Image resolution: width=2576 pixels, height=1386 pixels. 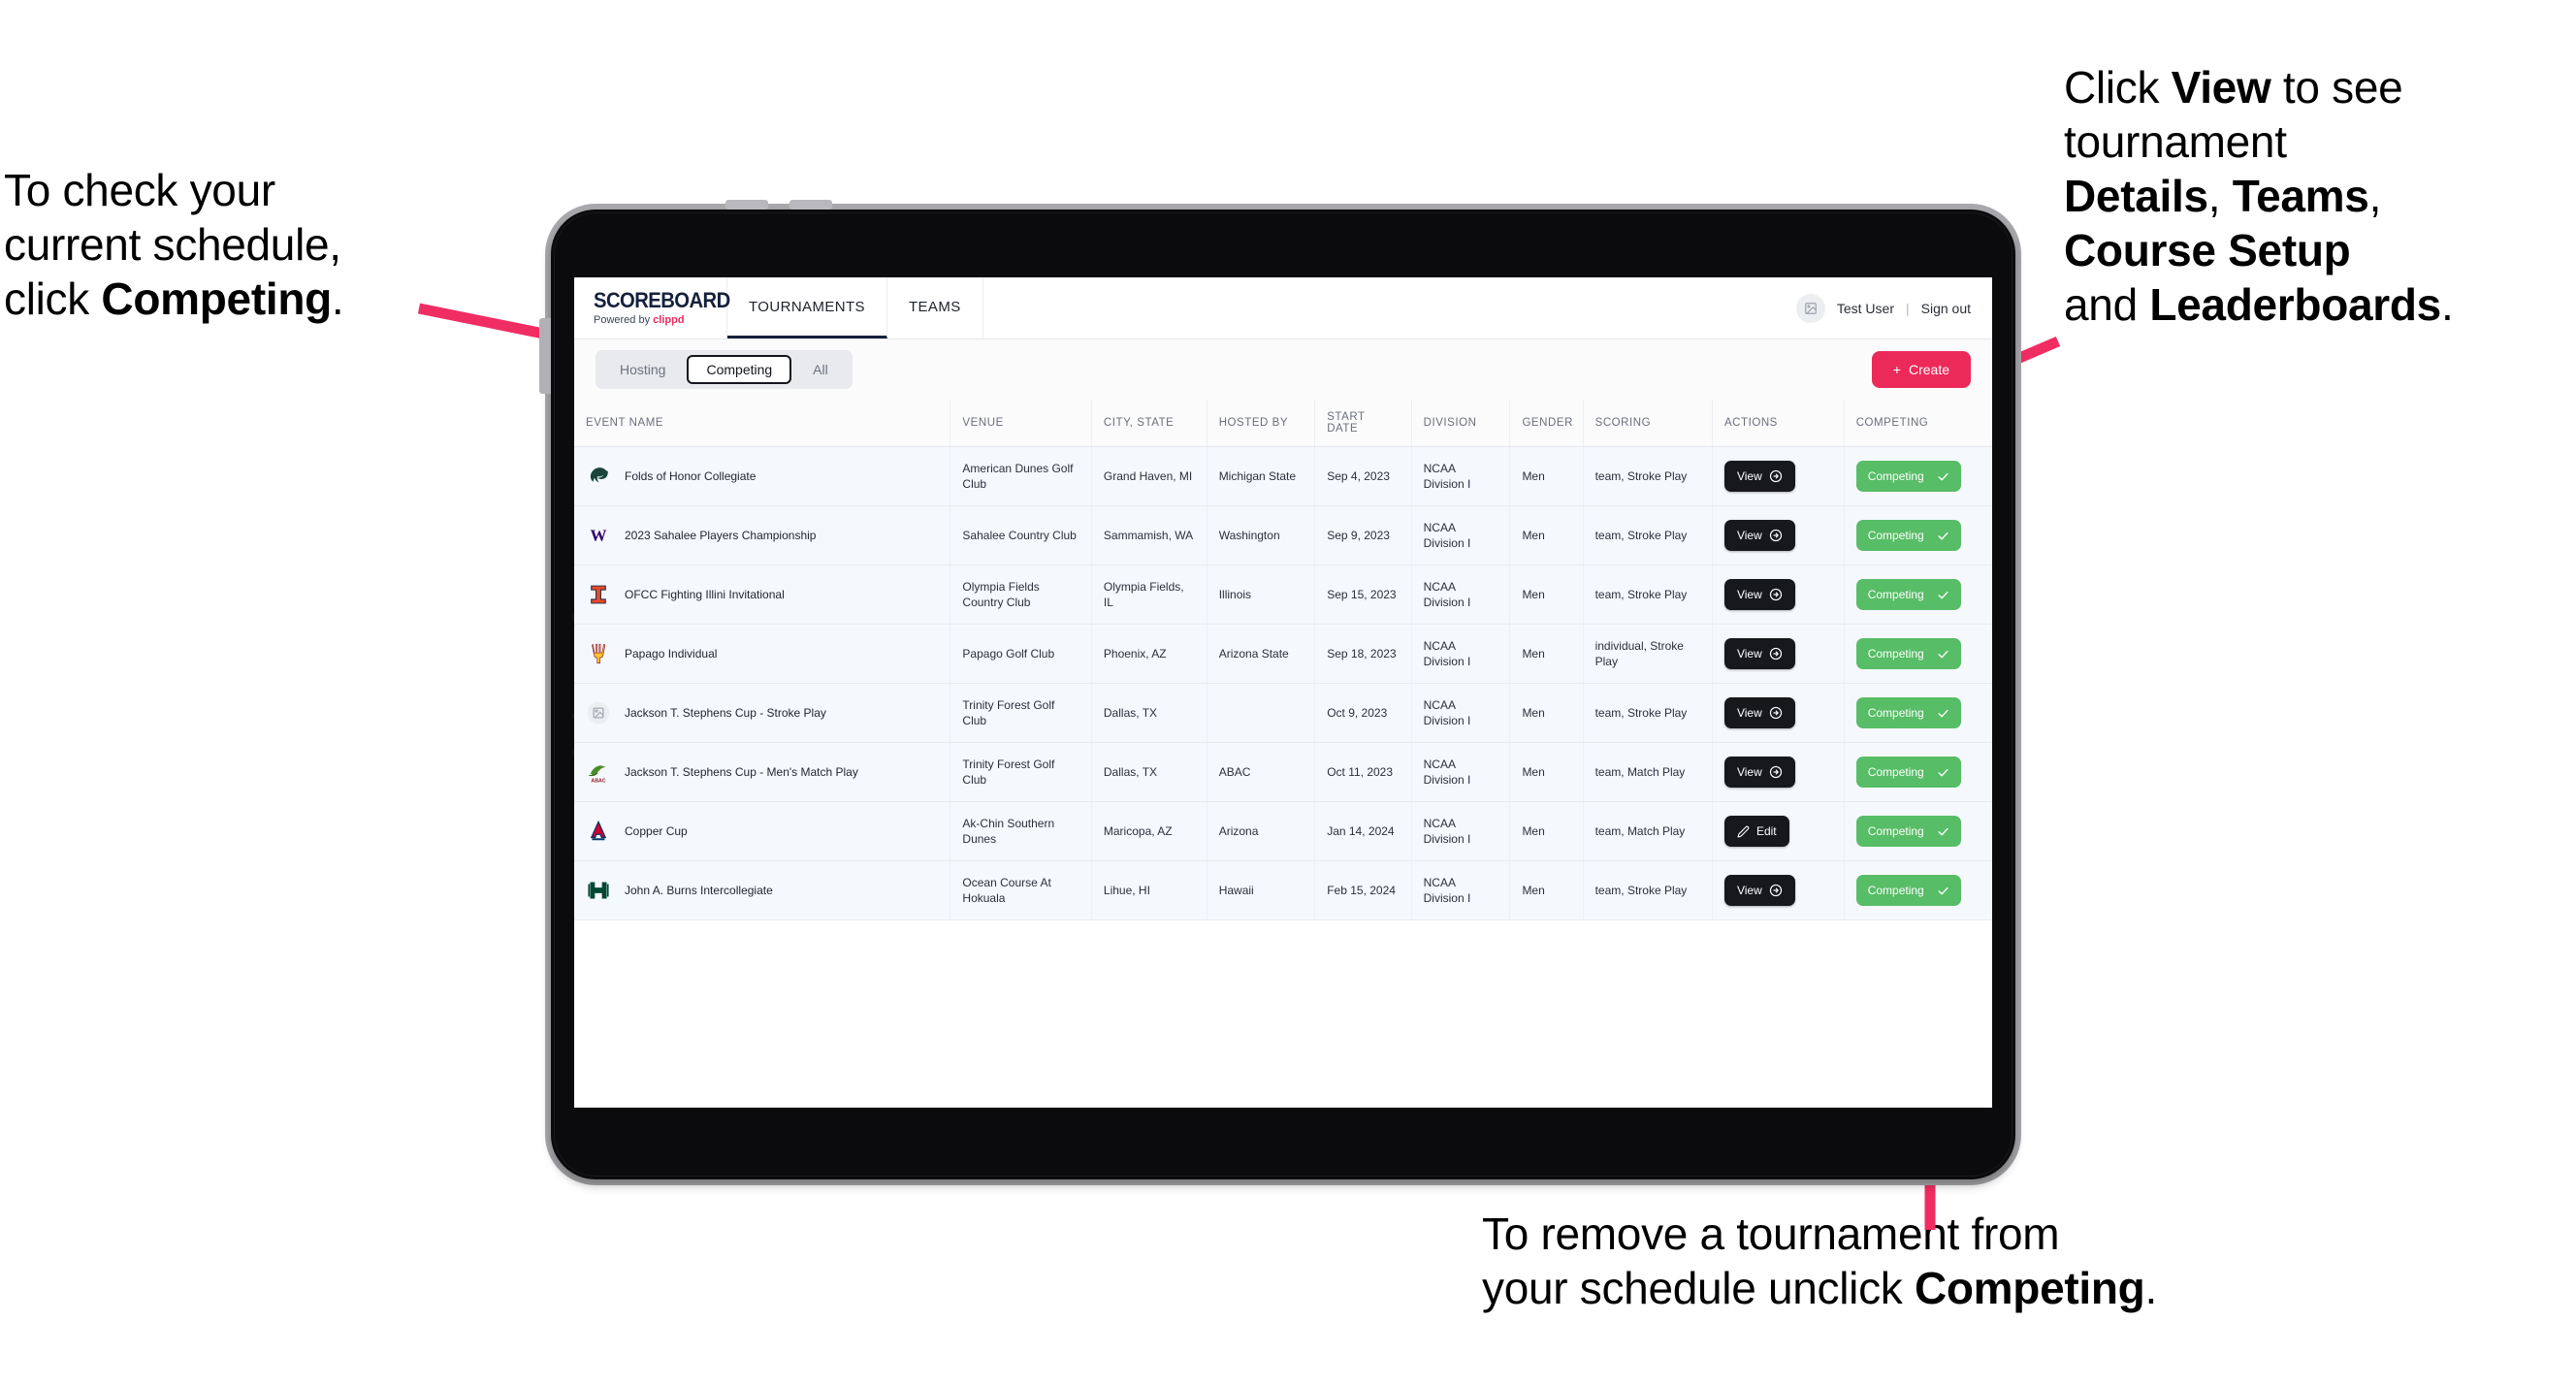 What do you see at coordinates (1921, 369) in the screenshot?
I see `create-button: + Create` at bounding box center [1921, 369].